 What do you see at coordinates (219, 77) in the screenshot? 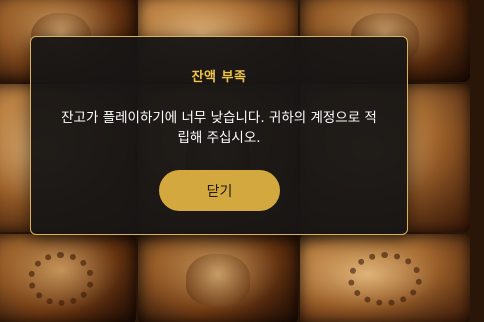
I see `dialog-title: 잔액 부족` at bounding box center [219, 77].